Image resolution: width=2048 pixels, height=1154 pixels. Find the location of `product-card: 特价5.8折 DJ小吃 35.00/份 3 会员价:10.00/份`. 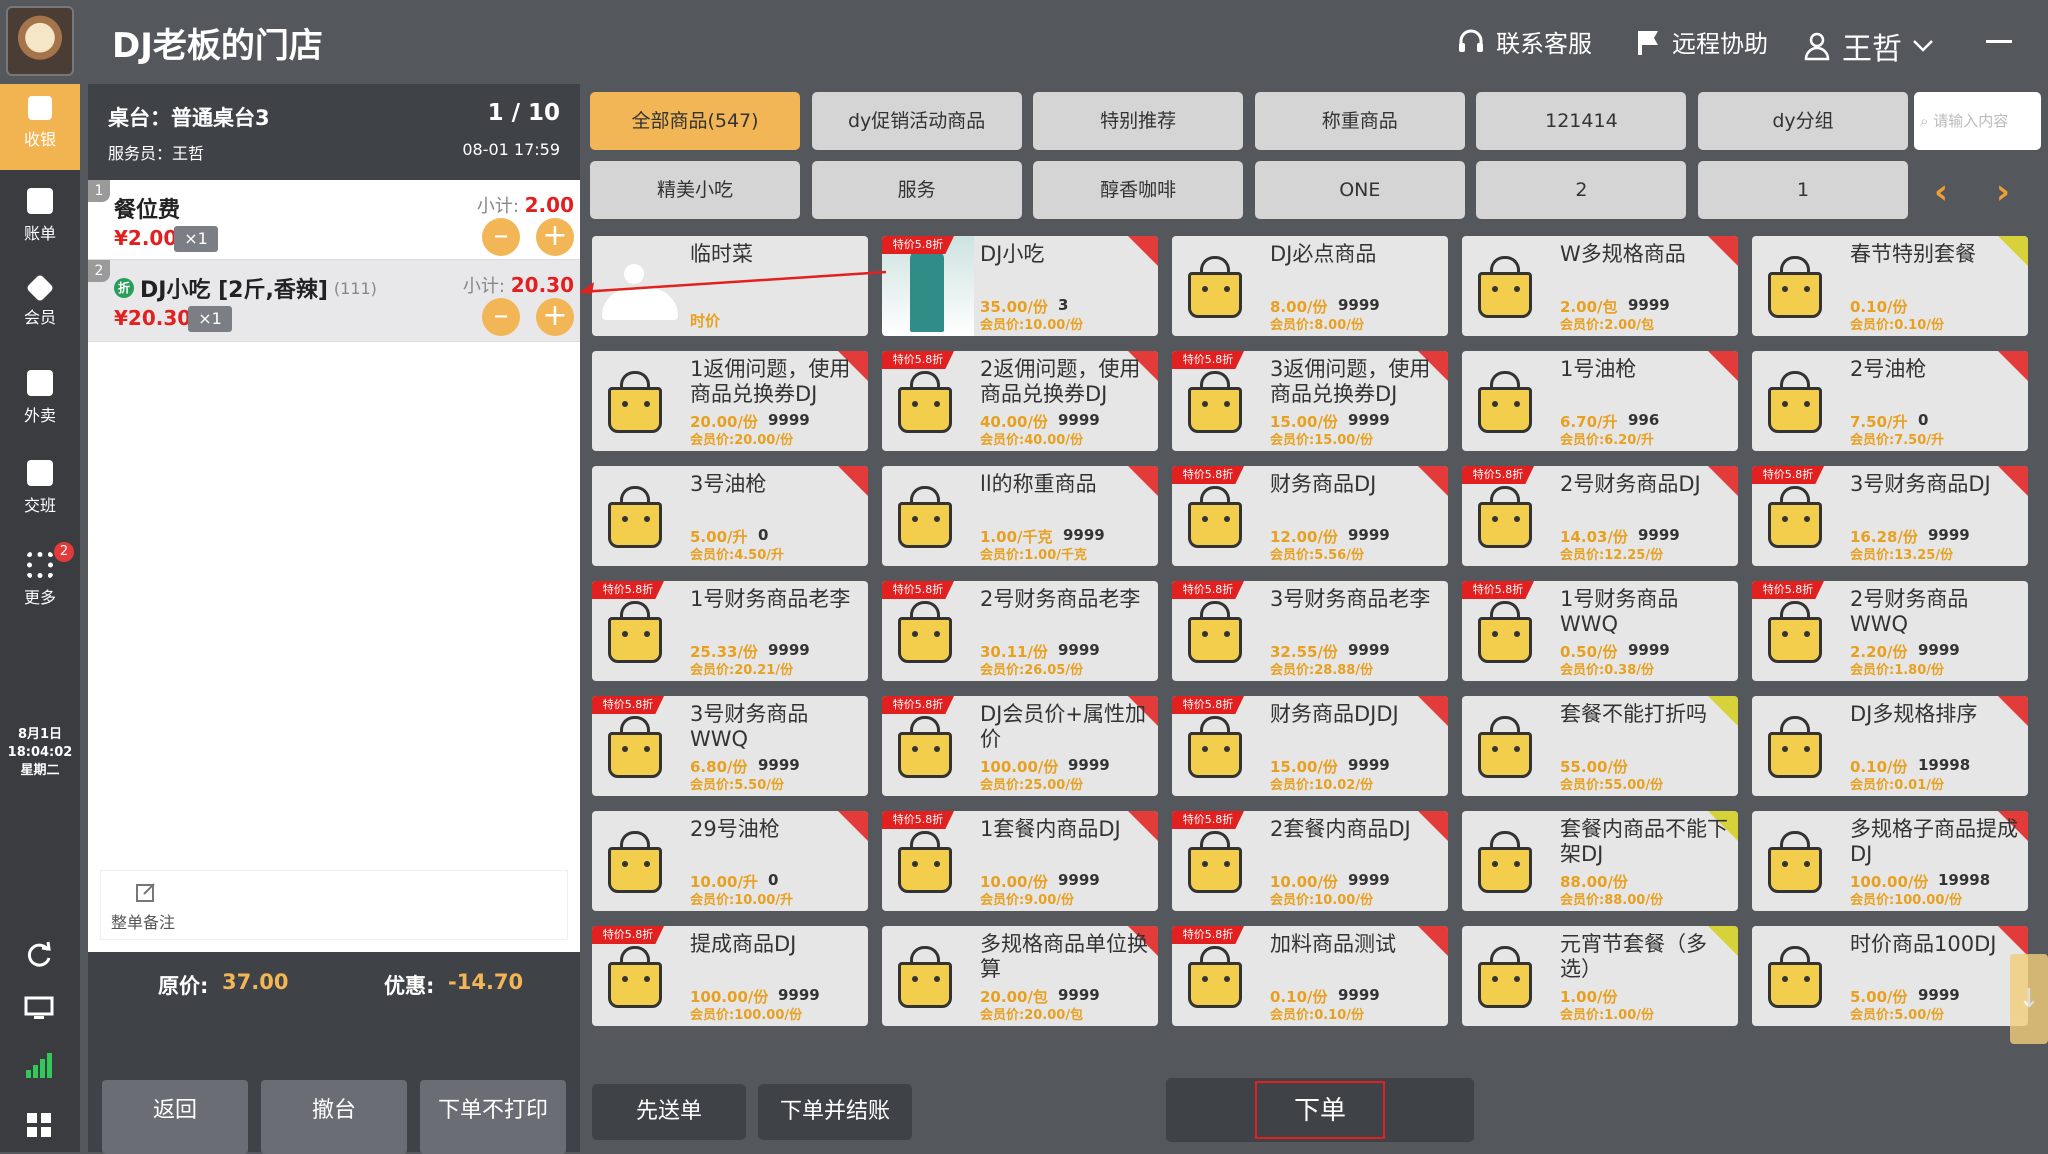

product-card: 特价5.8折 DJ小吃 35.00/份 3 会员价:10.00/份 is located at coordinates (1020, 286).